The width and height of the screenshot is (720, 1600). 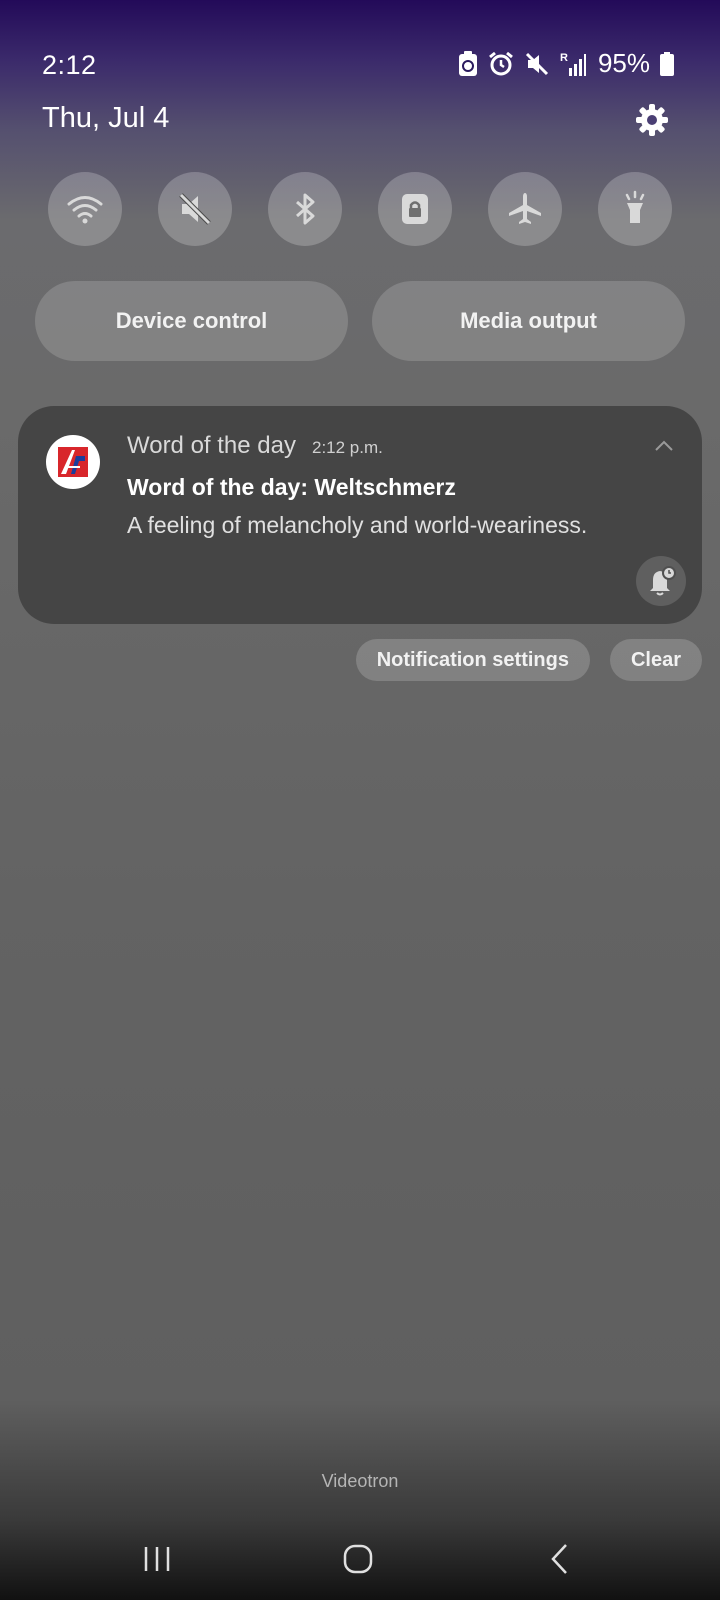 I want to click on quick-settings-row, so click(x=360, y=209).